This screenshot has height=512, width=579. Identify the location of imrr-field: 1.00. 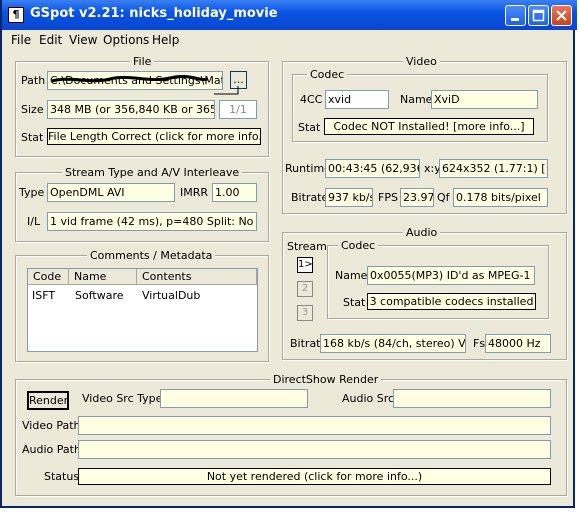
(234, 192).